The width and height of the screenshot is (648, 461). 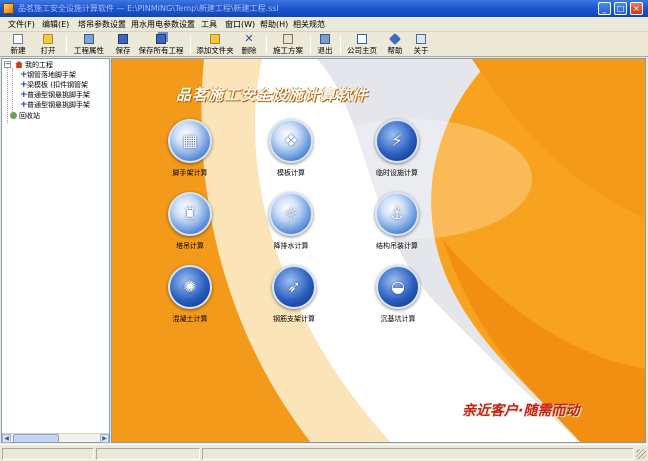 What do you see at coordinates (291, 173) in the screenshot?
I see `calc-label: 模板计算` at bounding box center [291, 173].